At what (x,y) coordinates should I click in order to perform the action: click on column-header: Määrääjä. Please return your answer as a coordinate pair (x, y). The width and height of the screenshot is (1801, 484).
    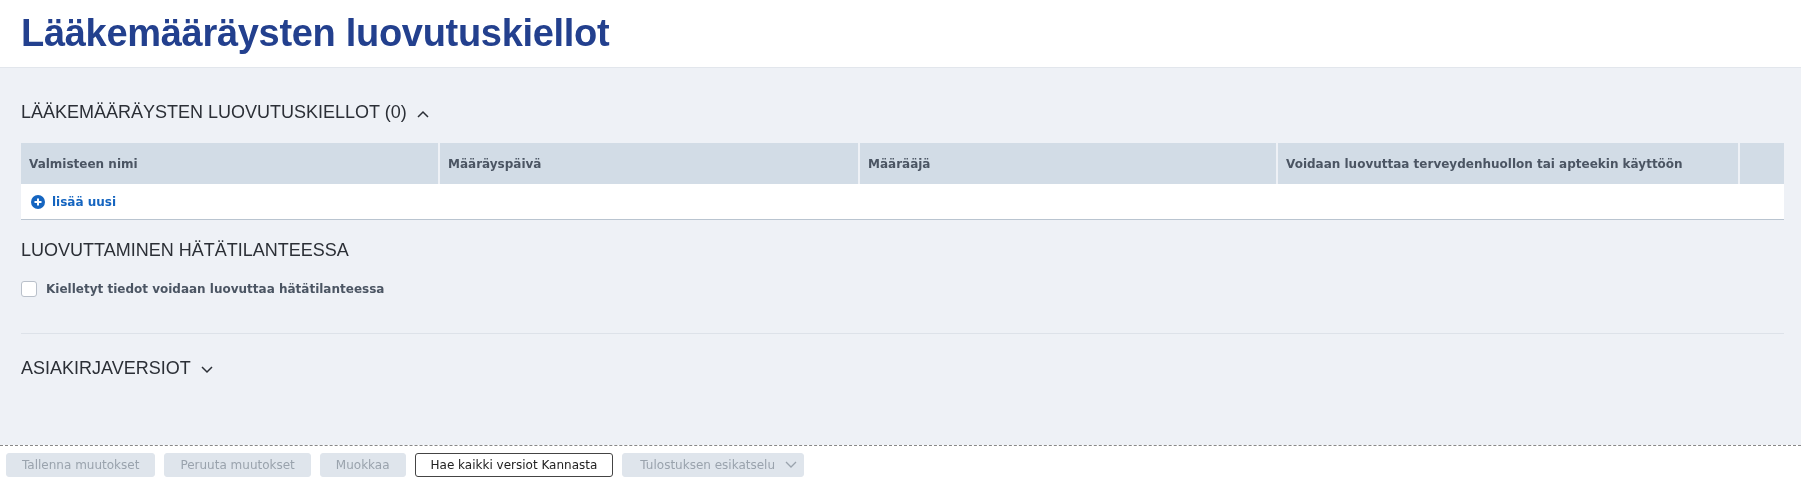
    Looking at the image, I should click on (1069, 163).